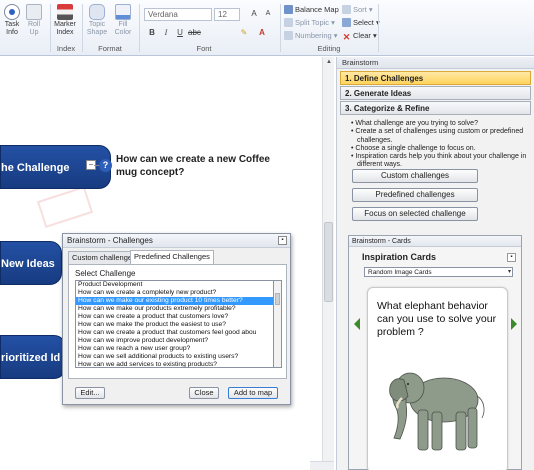 Image resolution: width=534 pixels, height=470 pixels. I want to click on group-label-format: Format, so click(110, 48).